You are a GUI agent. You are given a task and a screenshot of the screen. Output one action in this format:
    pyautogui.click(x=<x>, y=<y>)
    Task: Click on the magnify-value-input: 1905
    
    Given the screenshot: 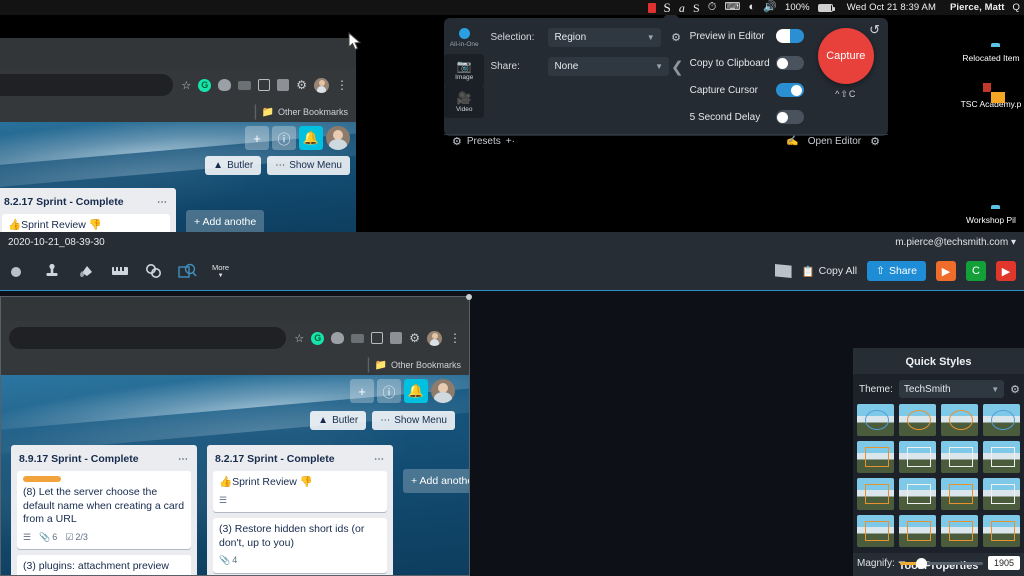 What is the action you would take?
    pyautogui.click(x=1004, y=563)
    